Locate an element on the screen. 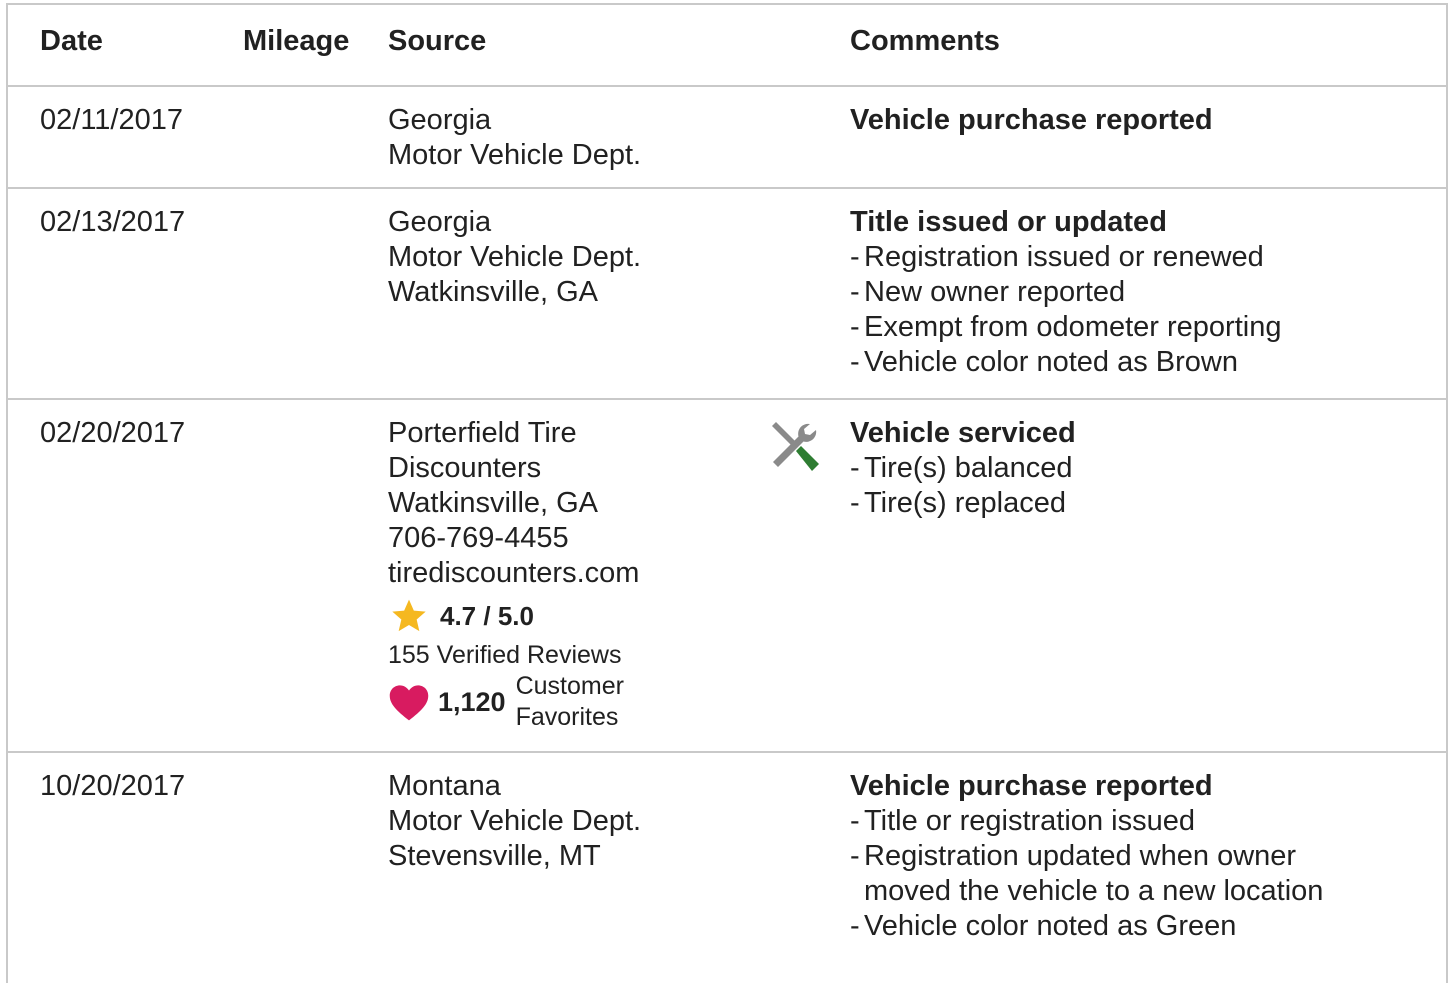  star-icon is located at coordinates (409, 615).